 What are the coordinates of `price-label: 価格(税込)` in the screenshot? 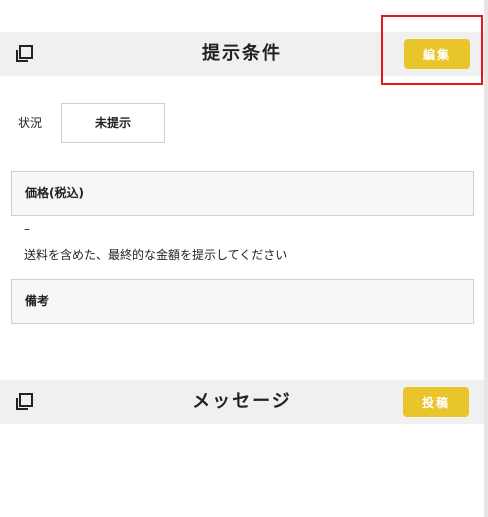 It's located at (54, 193).